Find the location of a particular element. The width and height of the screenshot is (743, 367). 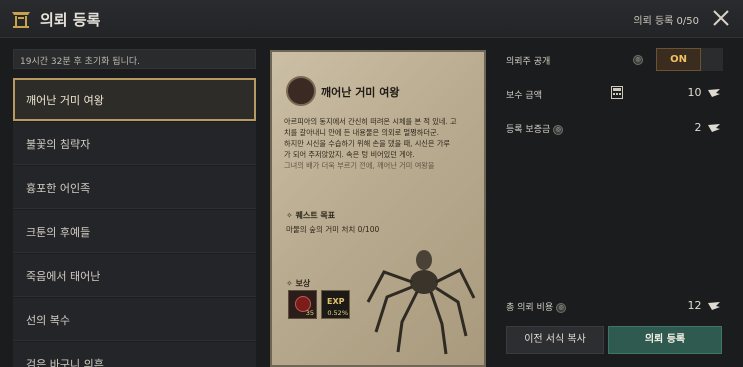

reward-exp-percent: 0.52% is located at coordinates (337, 313).